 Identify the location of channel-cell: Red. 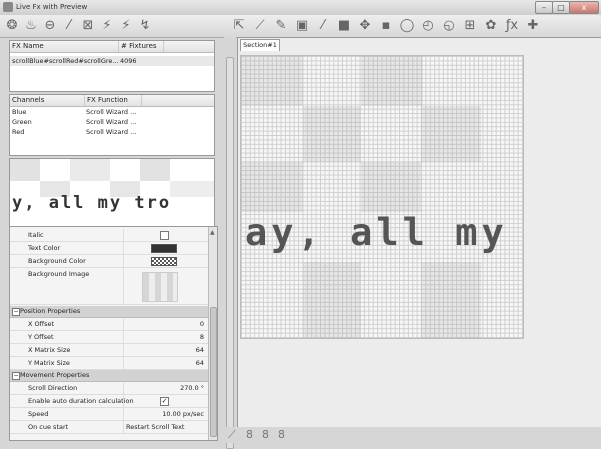
(18, 132).